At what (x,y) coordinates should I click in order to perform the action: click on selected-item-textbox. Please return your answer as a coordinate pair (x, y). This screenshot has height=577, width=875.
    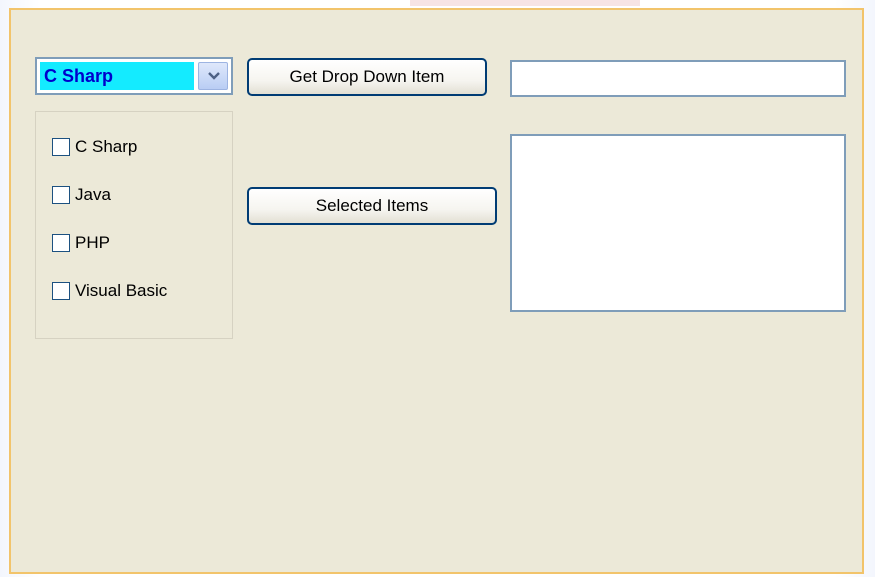
    Looking at the image, I should click on (678, 78).